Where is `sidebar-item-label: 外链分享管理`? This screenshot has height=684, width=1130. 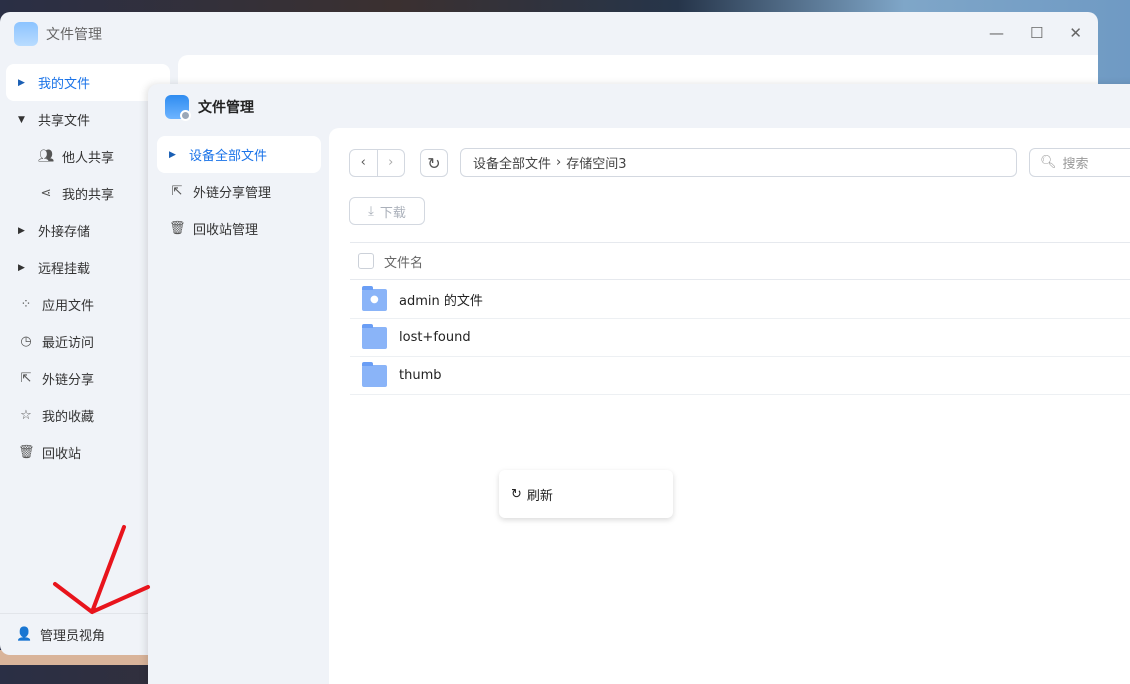 sidebar-item-label: 外链分享管理 is located at coordinates (232, 193).